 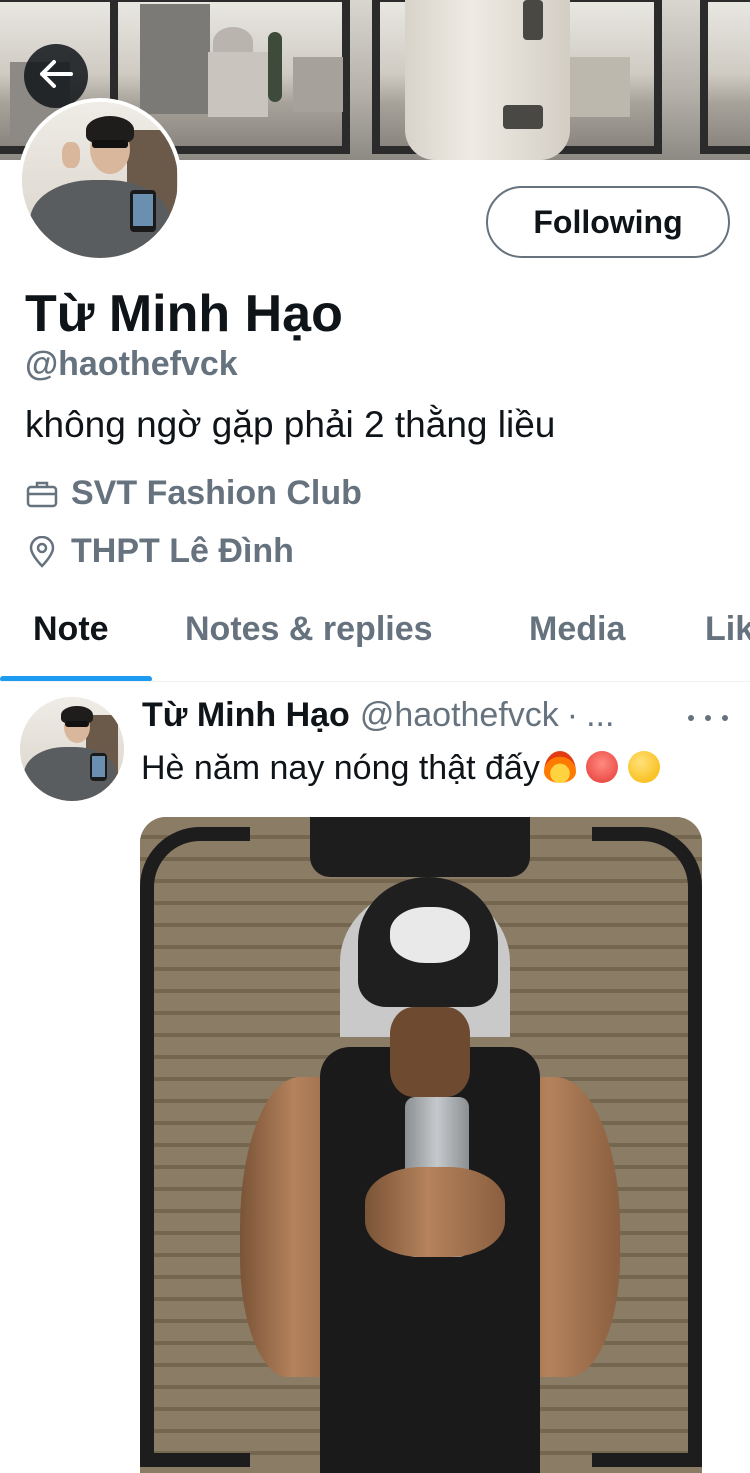 I want to click on profile-handle: @haothefvck, so click(x=131, y=364).